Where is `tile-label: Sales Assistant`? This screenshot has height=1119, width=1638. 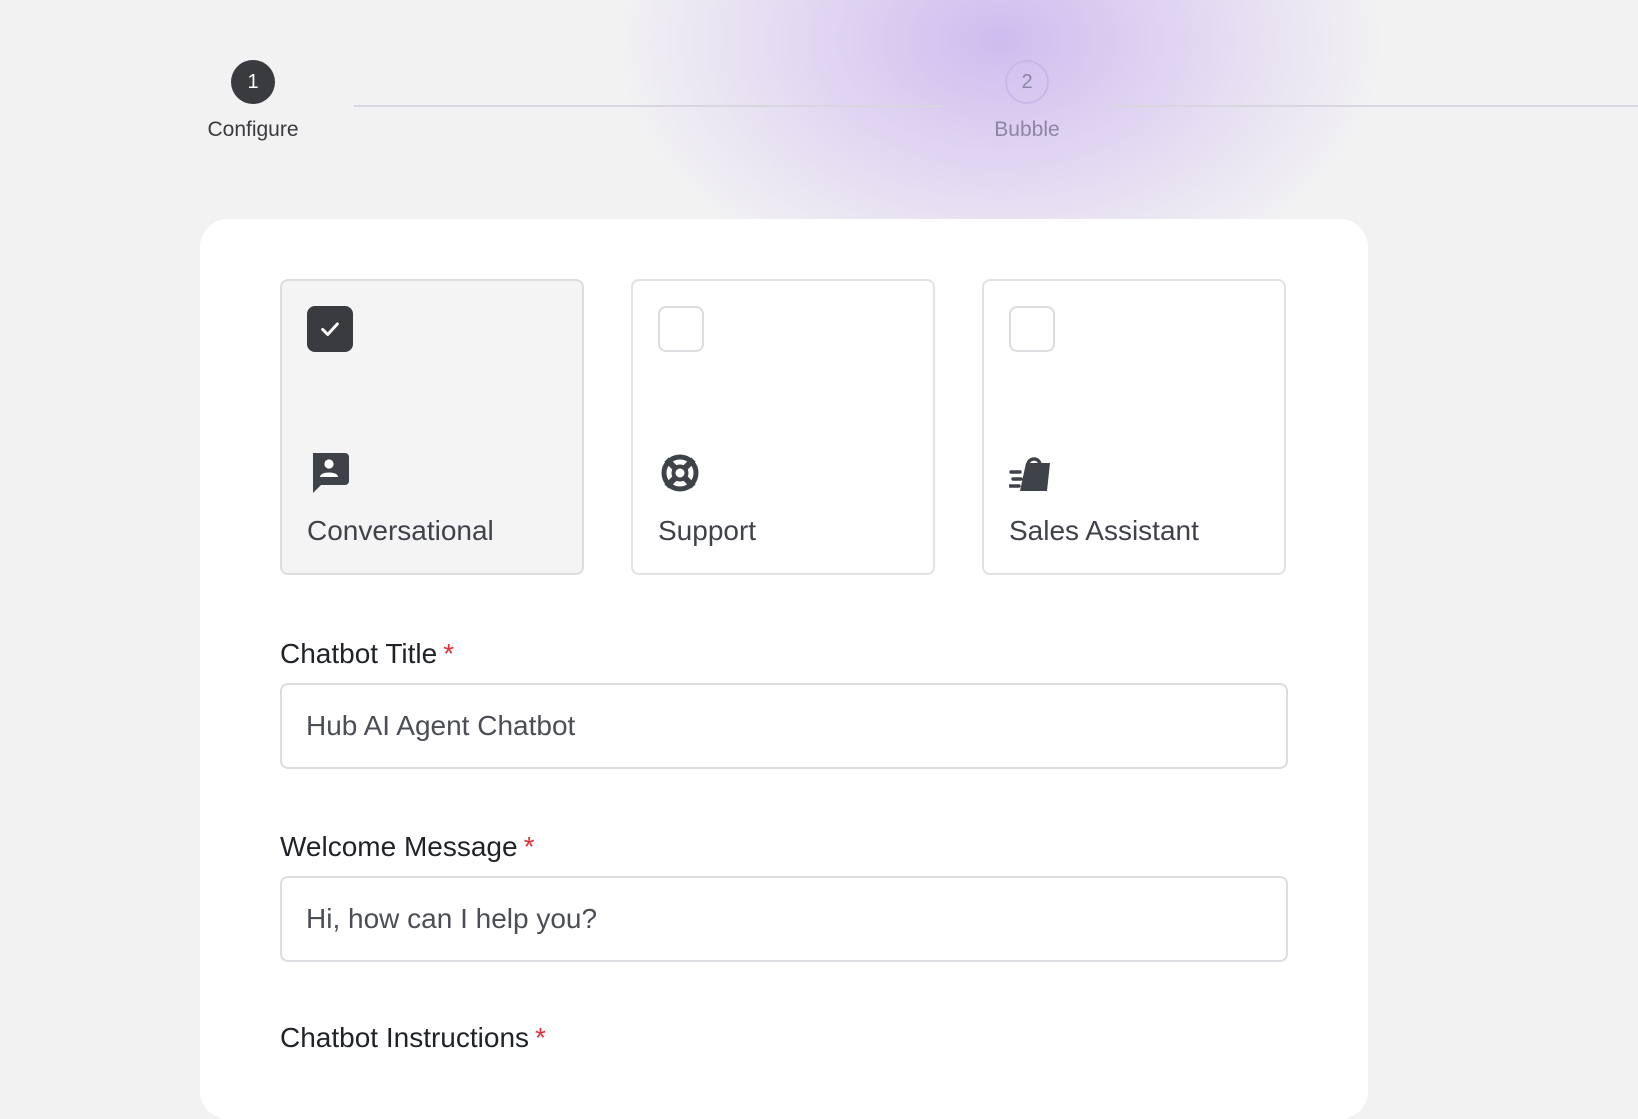
tile-label: Sales Assistant is located at coordinates (1104, 530).